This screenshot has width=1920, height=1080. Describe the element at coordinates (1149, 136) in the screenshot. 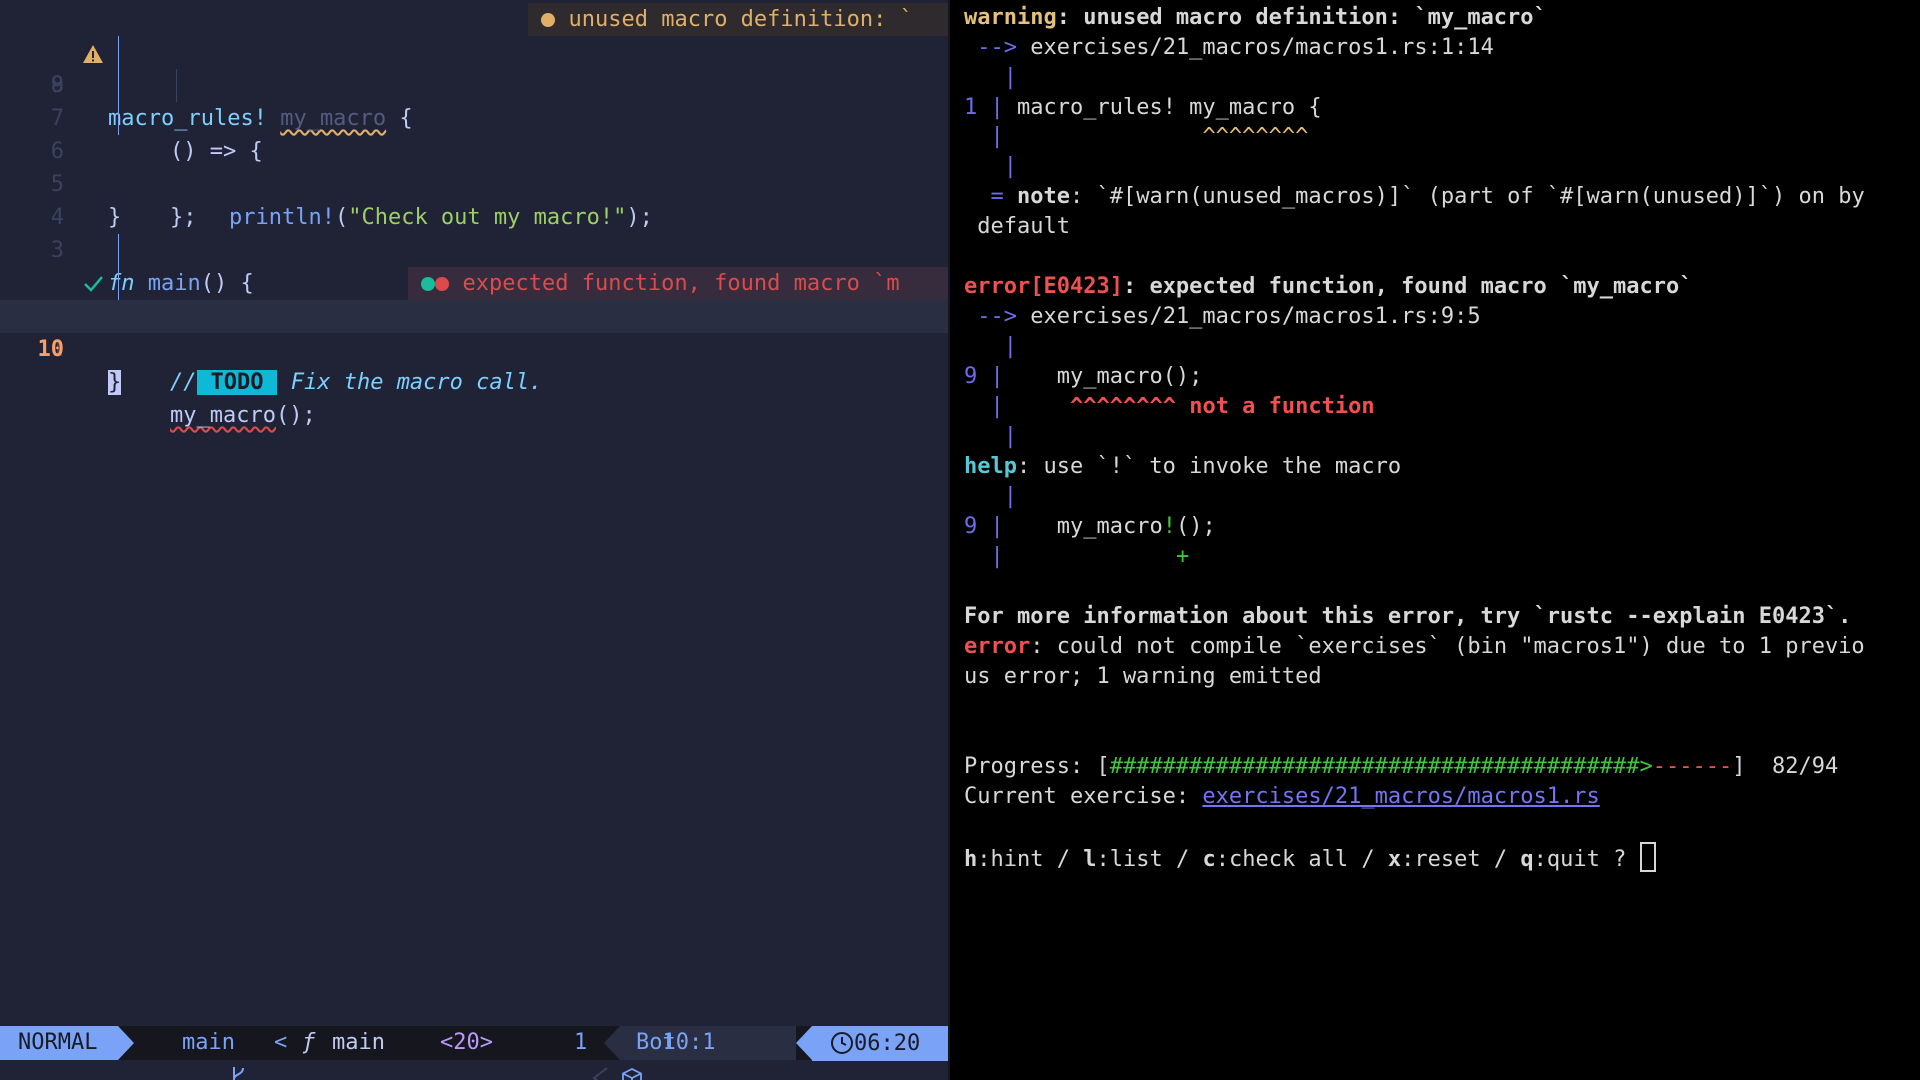

I see `caret-line: | ^^^^^^^^` at that location.